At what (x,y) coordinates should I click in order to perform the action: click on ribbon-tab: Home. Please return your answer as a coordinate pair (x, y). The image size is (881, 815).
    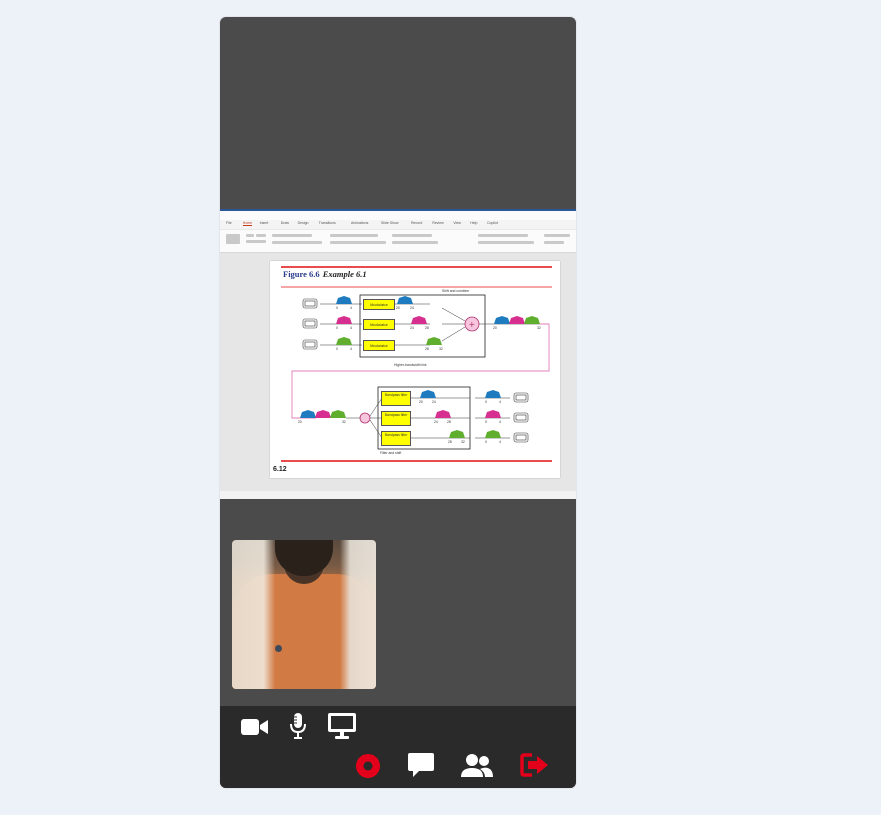
    Looking at the image, I should click on (247, 223).